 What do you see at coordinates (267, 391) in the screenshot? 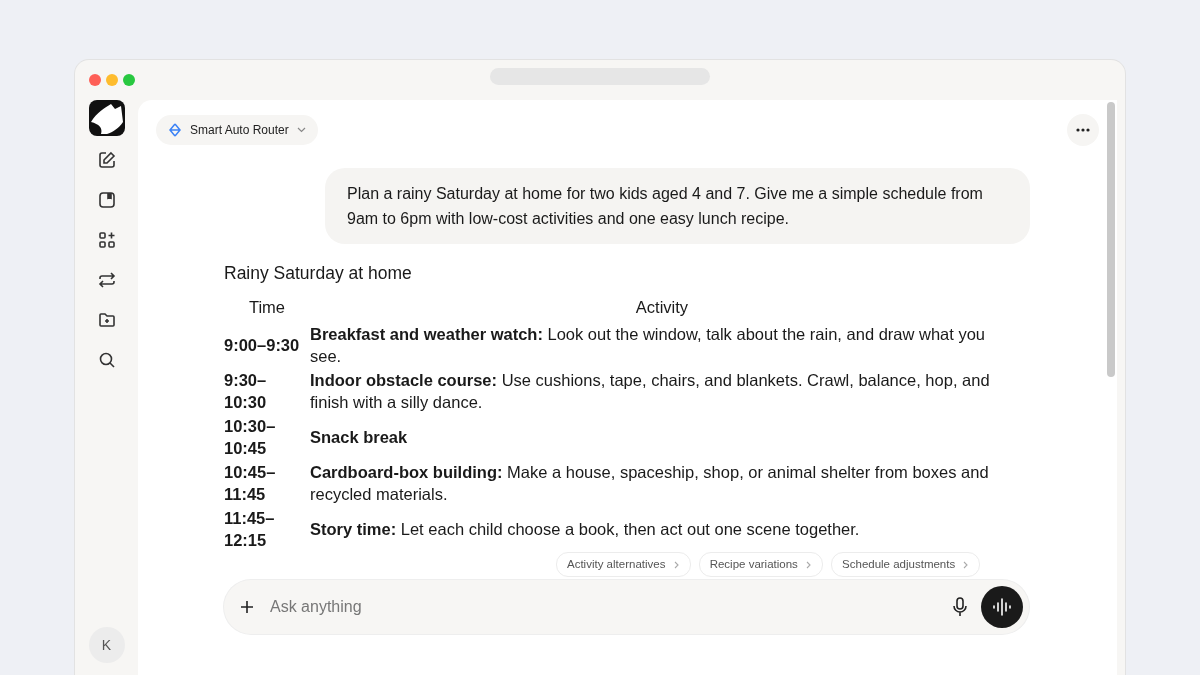
I see `time-cell: 9:30–10:30` at bounding box center [267, 391].